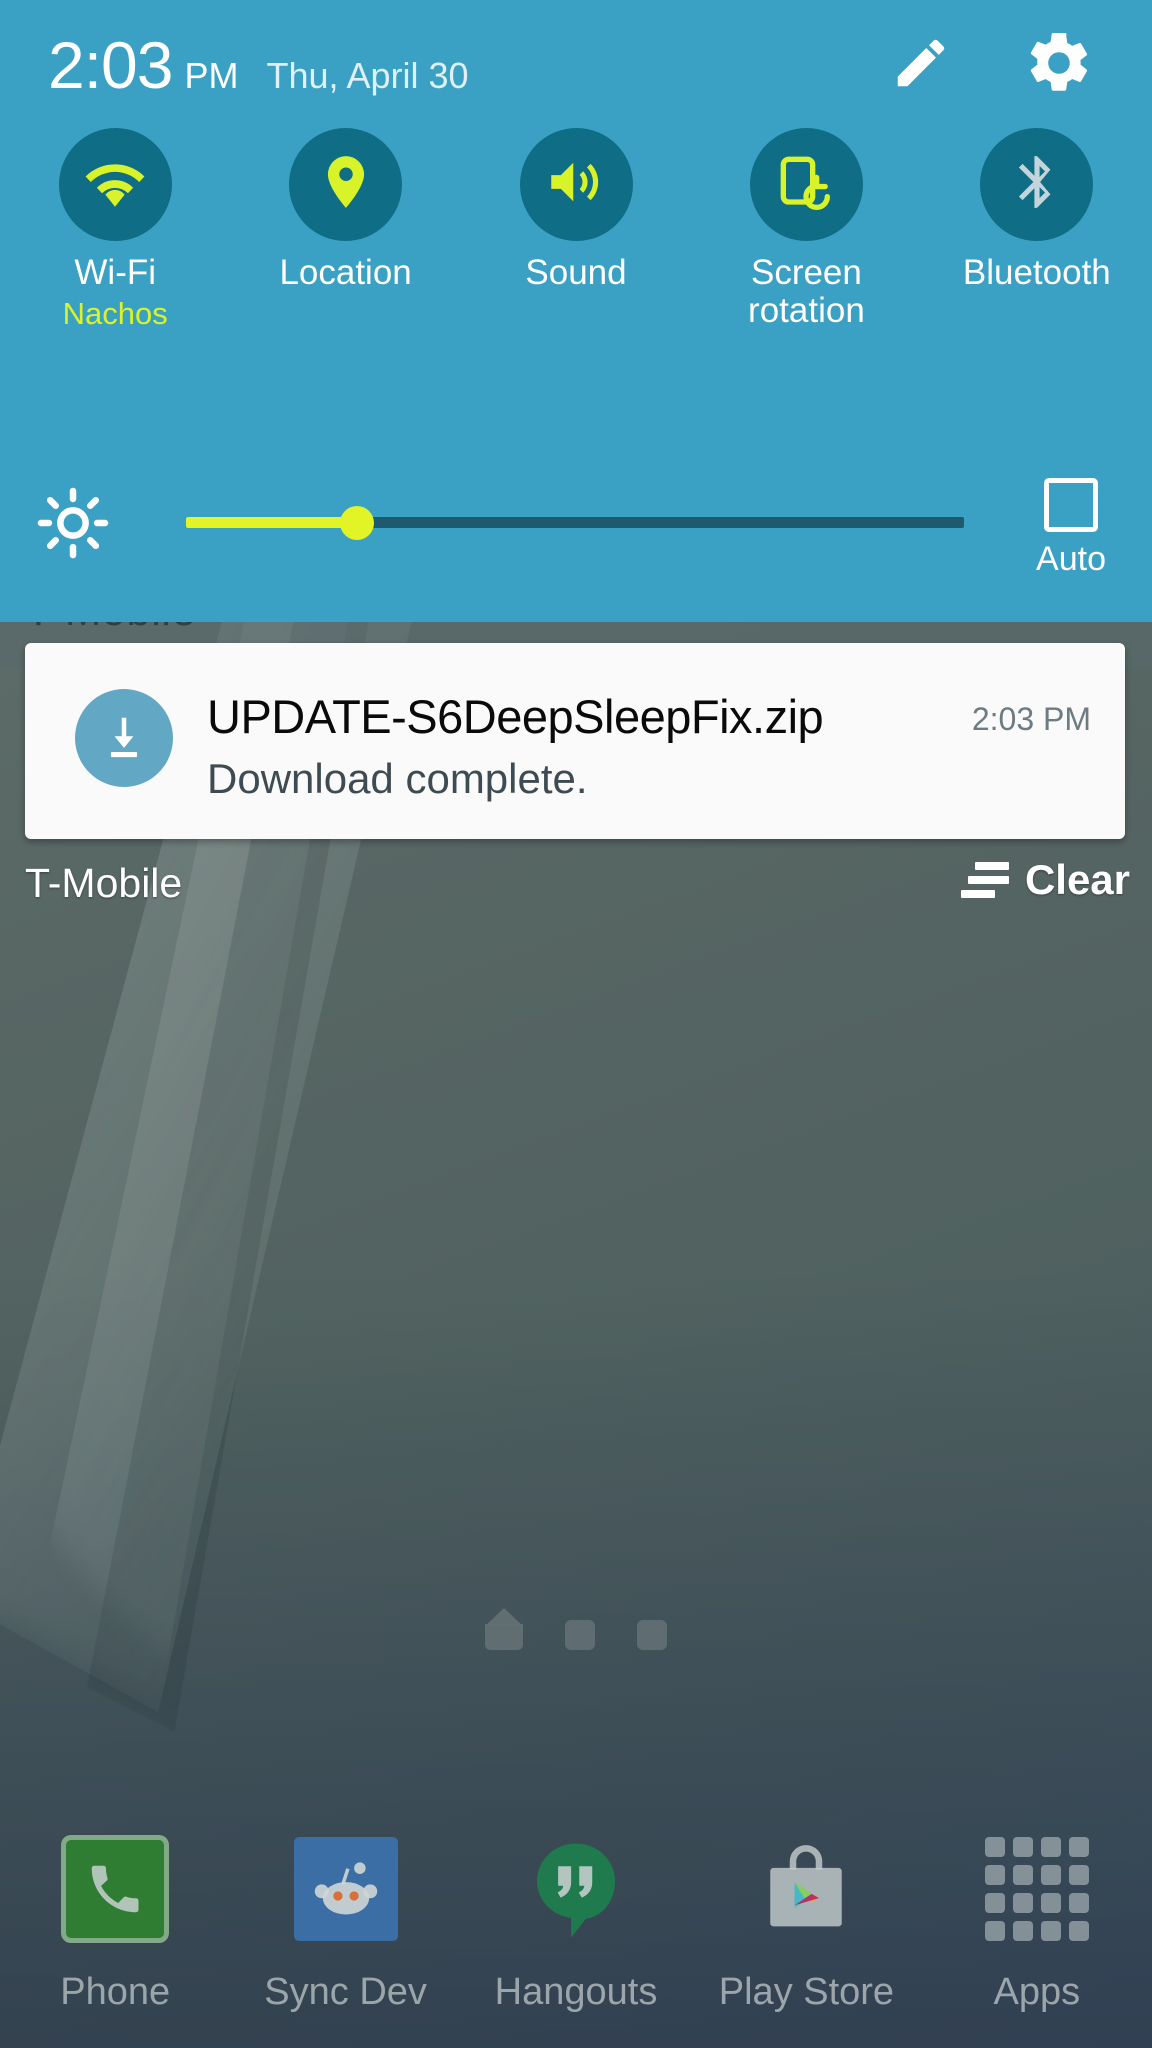 This screenshot has width=1152, height=2048. I want to click on clock-group: 2:03 PM Thu, April 30, so click(258, 65).